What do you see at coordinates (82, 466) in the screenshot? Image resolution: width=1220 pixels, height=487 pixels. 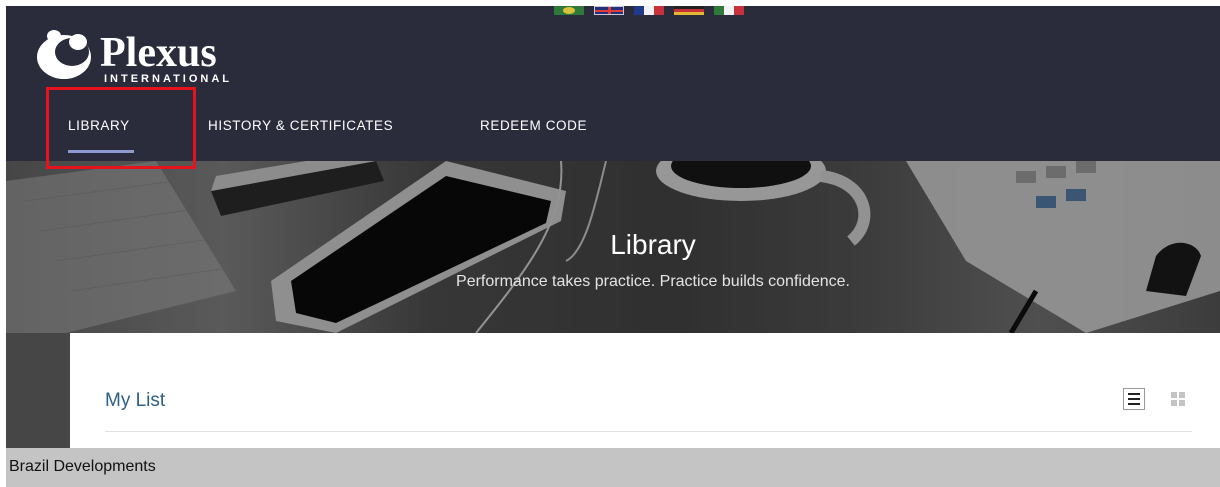 I see `category-title: Brazil Developments` at bounding box center [82, 466].